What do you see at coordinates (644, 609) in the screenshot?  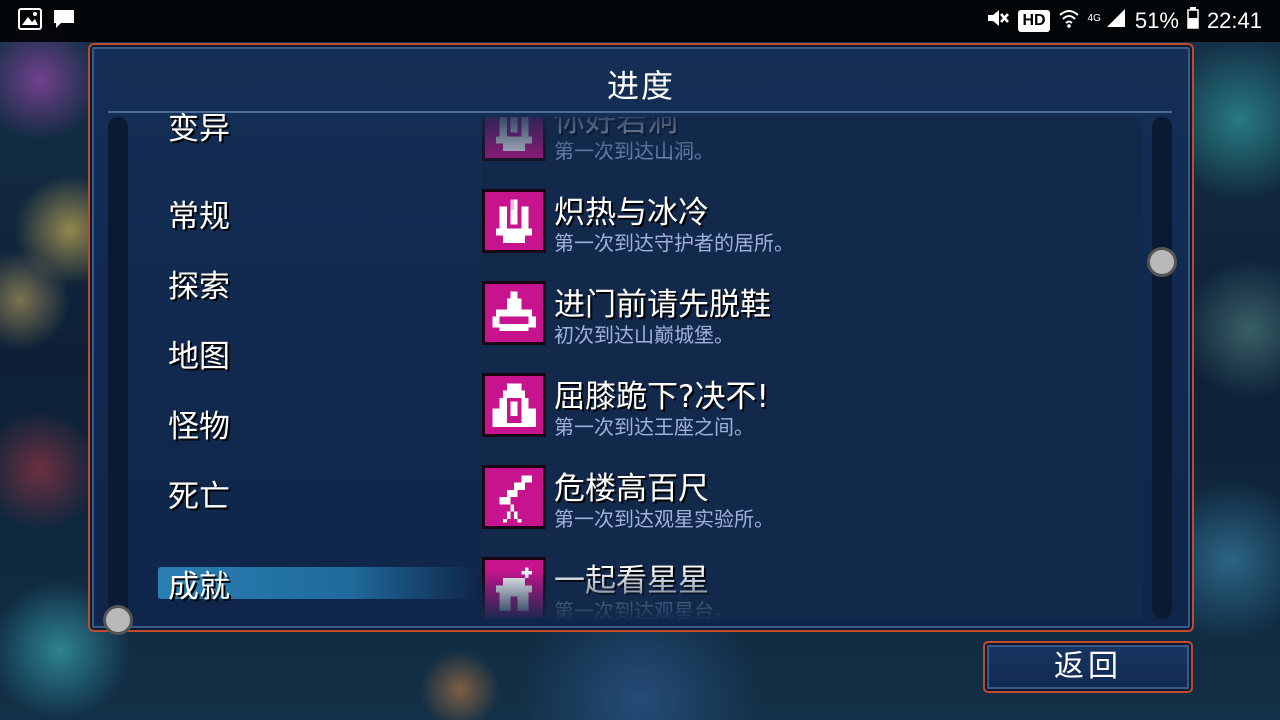 I see `achievement-description: 第一次到达观星台。` at bounding box center [644, 609].